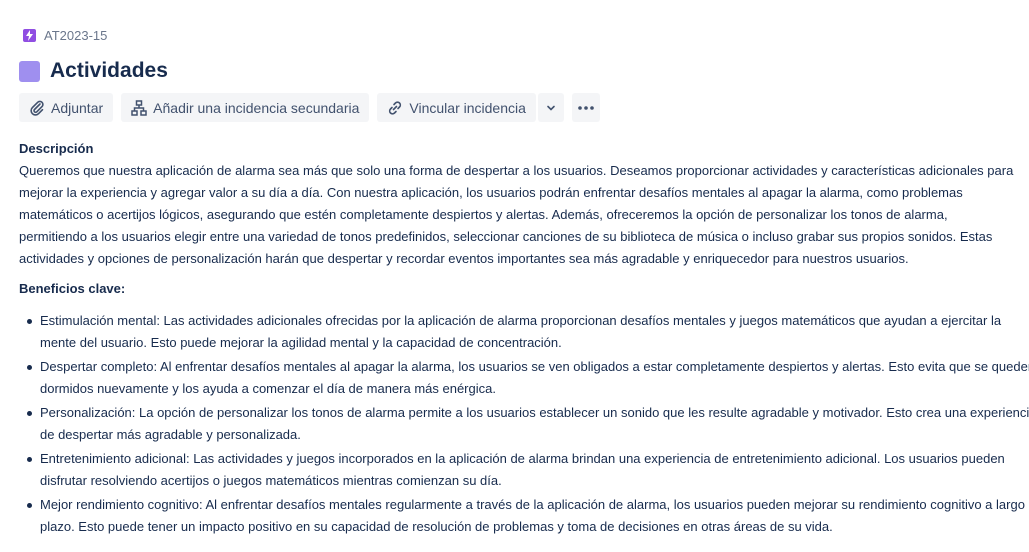 The height and width of the screenshot is (552, 1029). I want to click on more-icon, so click(586, 107).